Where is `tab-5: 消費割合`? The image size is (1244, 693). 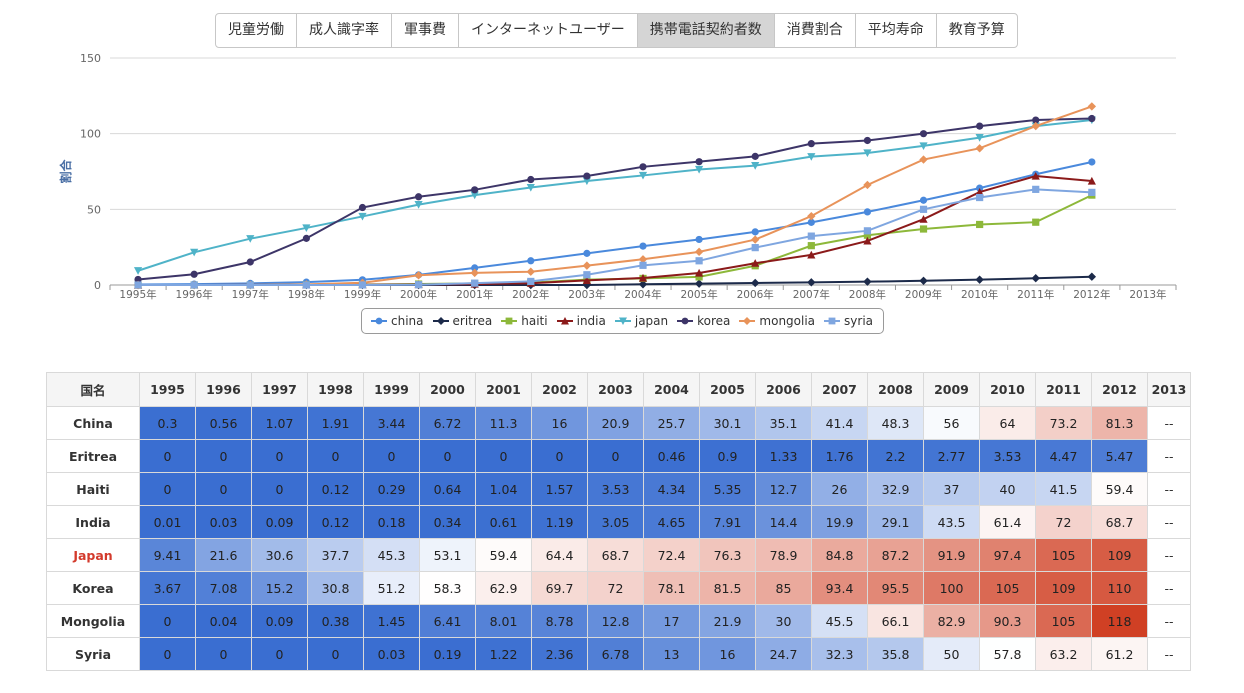 tab-5: 消費割合 is located at coordinates (815, 30).